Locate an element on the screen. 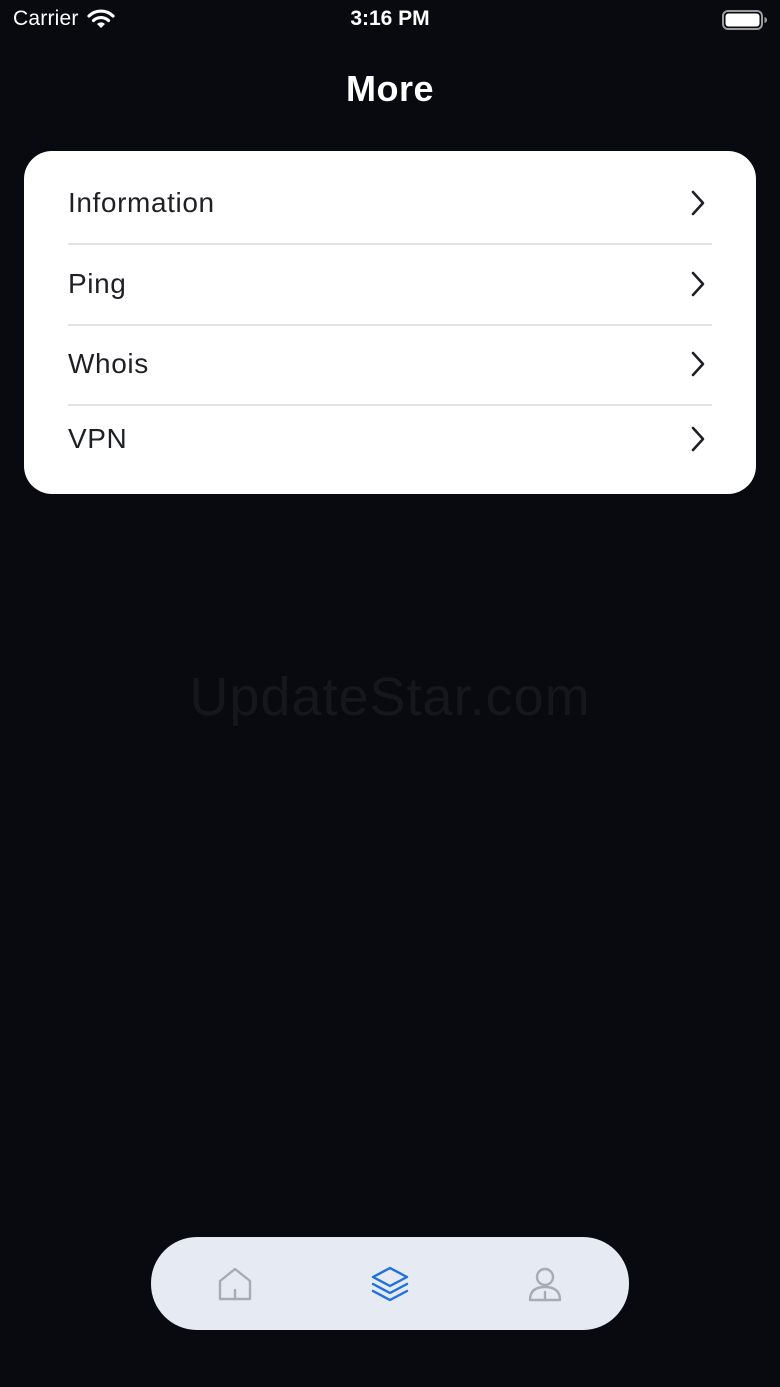 This screenshot has width=780, height=1387. tab-bar is located at coordinates (390, 1283).